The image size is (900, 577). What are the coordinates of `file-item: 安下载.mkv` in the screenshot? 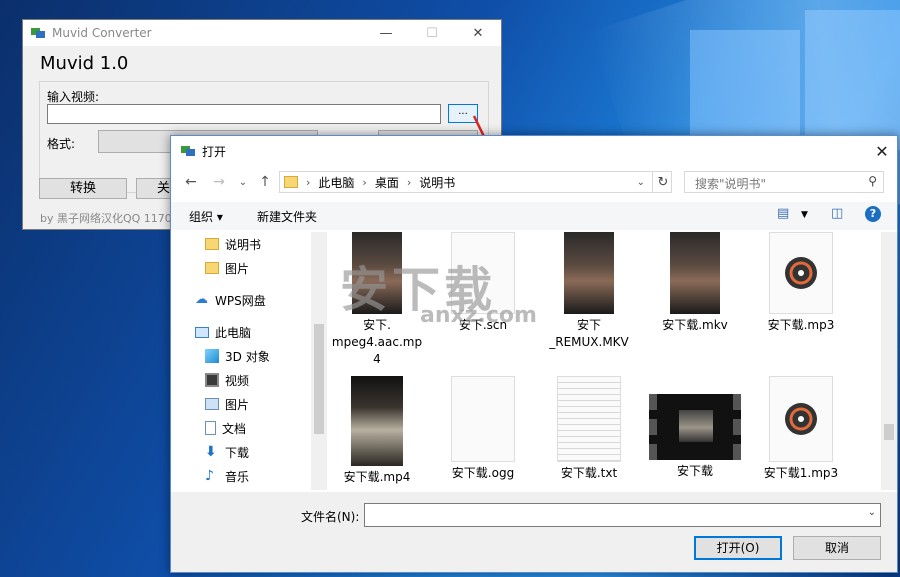 It's located at (695, 283).